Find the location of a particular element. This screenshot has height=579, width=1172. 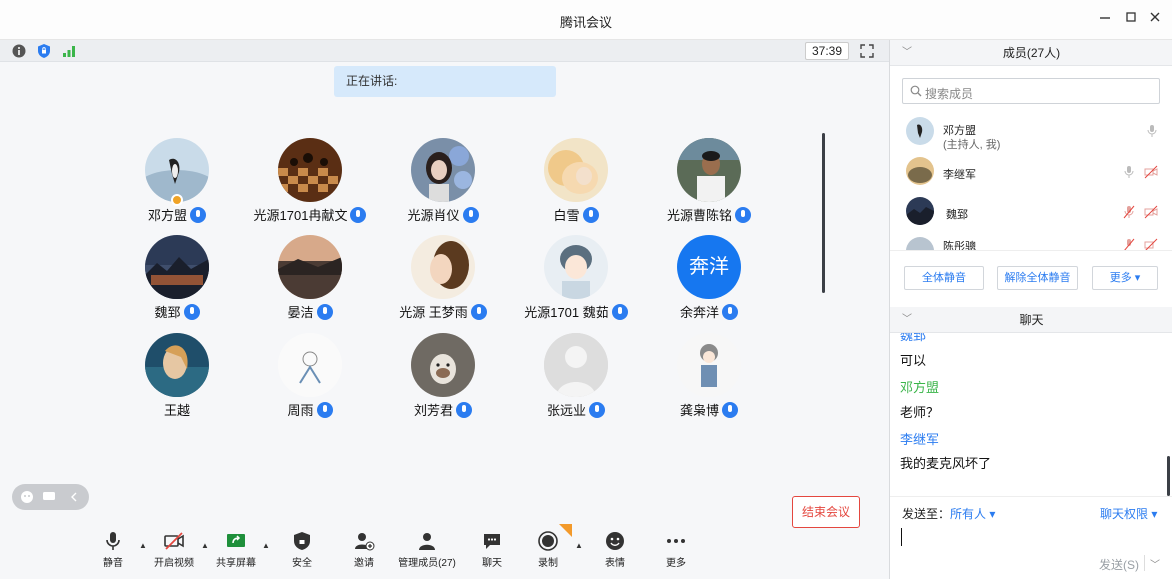

members-header: ﹀ 成员(27人) is located at coordinates (1031, 53).